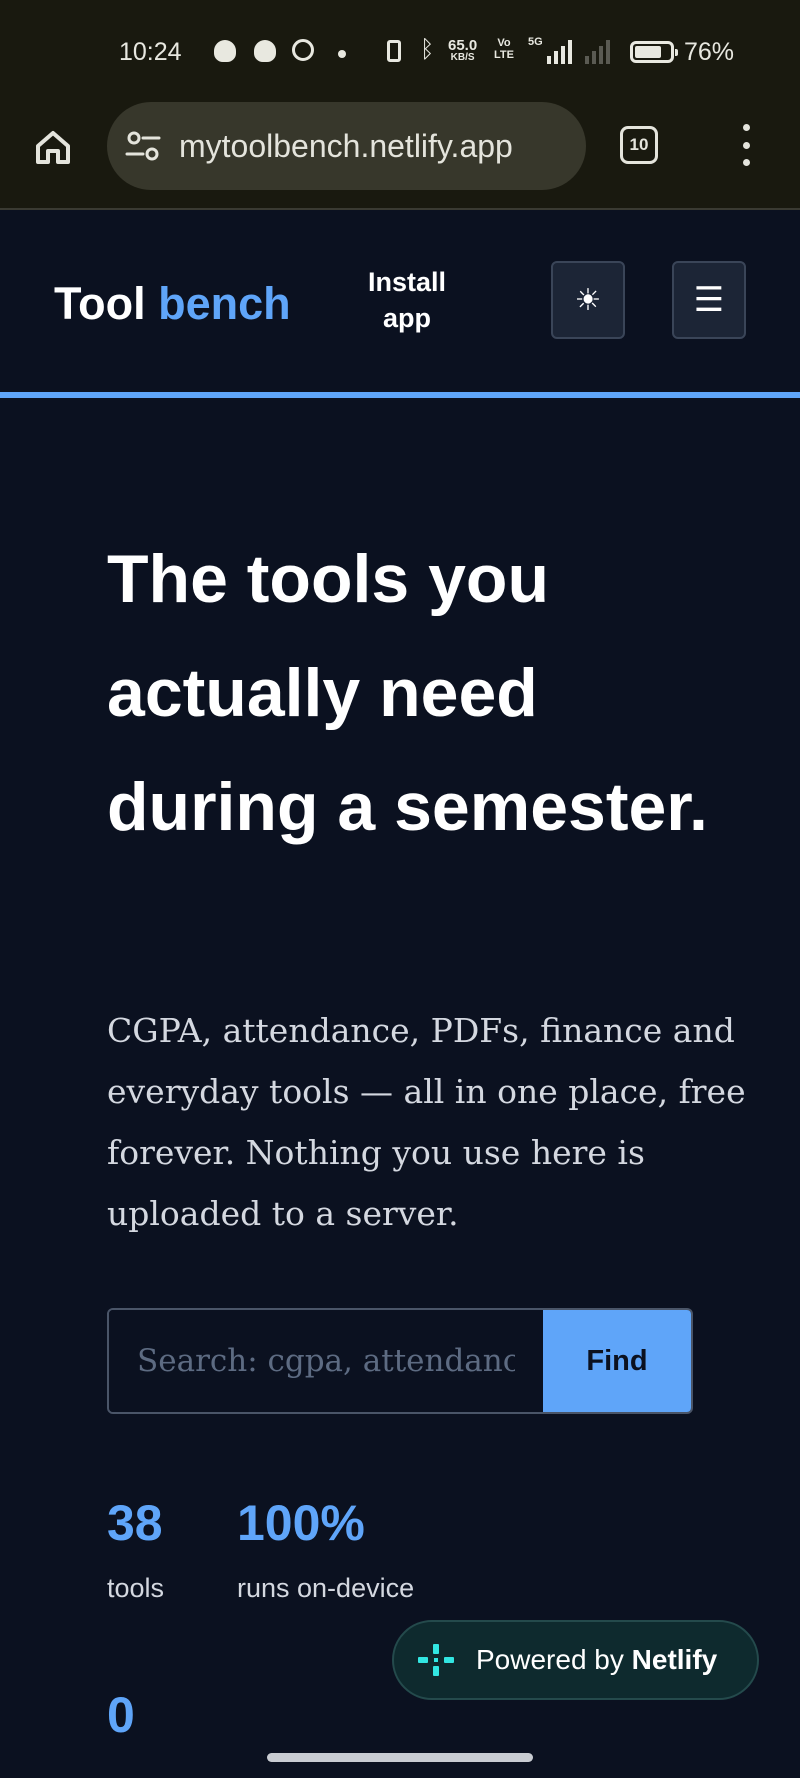 This screenshot has height=1778, width=800. Describe the element at coordinates (150, 52) in the screenshot. I see `status-time: 10:24` at that location.